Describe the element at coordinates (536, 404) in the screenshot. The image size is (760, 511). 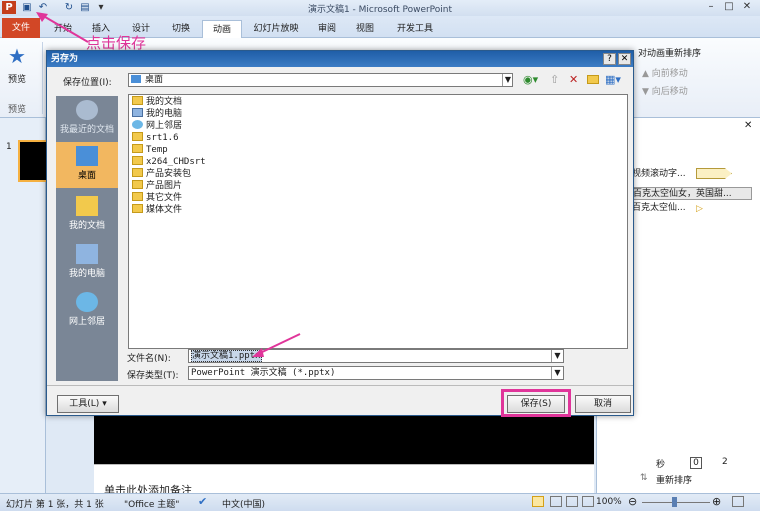
I see `save-button: 保存(S)` at that location.